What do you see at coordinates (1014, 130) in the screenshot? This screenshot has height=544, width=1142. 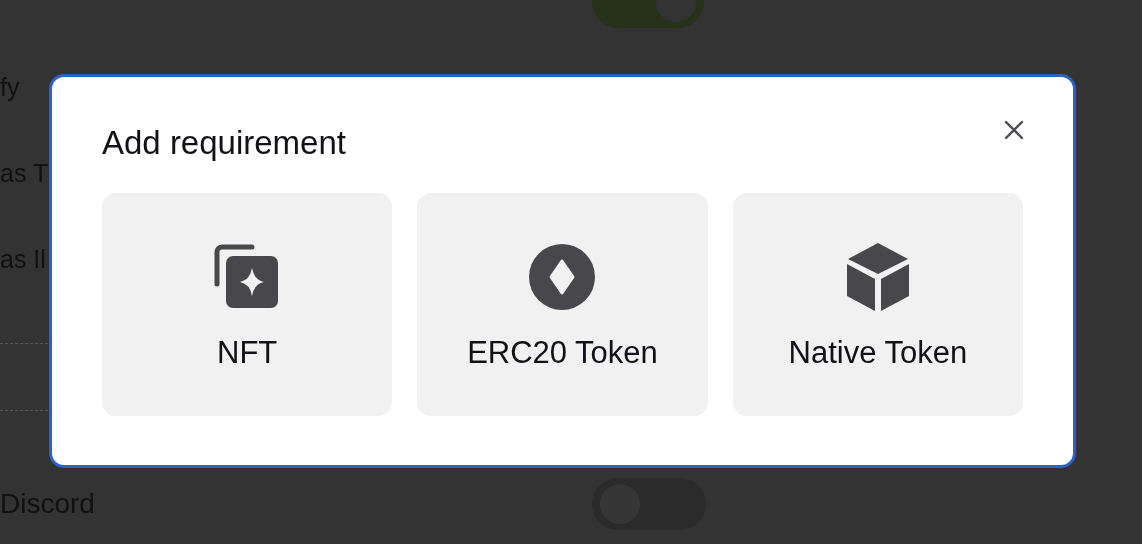 I see `close-icon` at bounding box center [1014, 130].